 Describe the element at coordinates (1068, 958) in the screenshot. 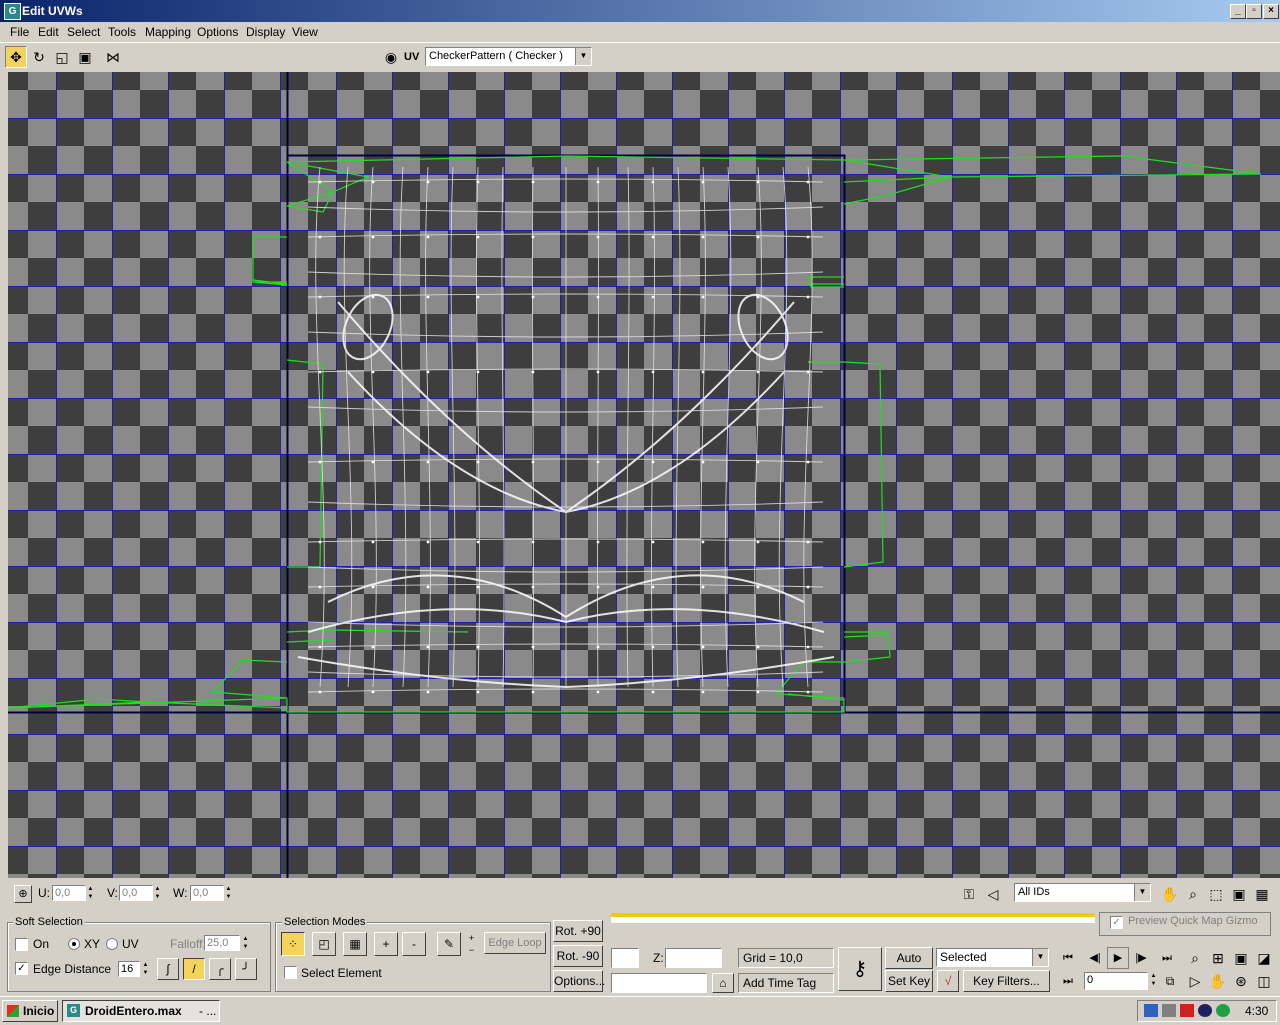

I see `goto-start-icon: ⏮` at that location.